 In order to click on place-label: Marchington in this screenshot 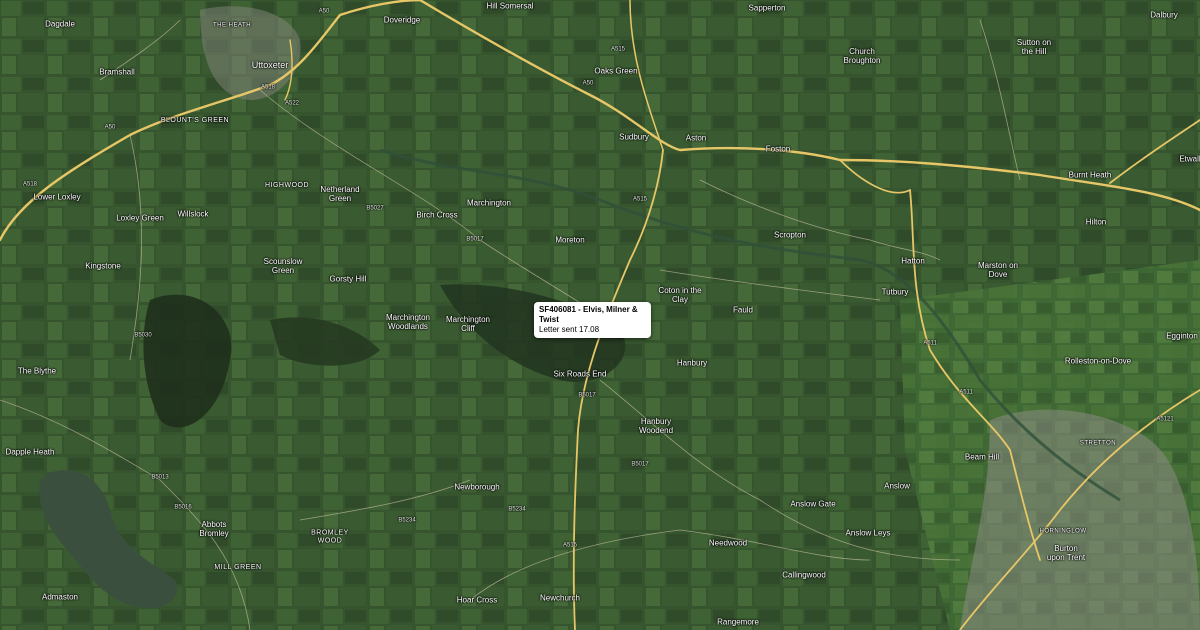, I will do `click(489, 203)`.